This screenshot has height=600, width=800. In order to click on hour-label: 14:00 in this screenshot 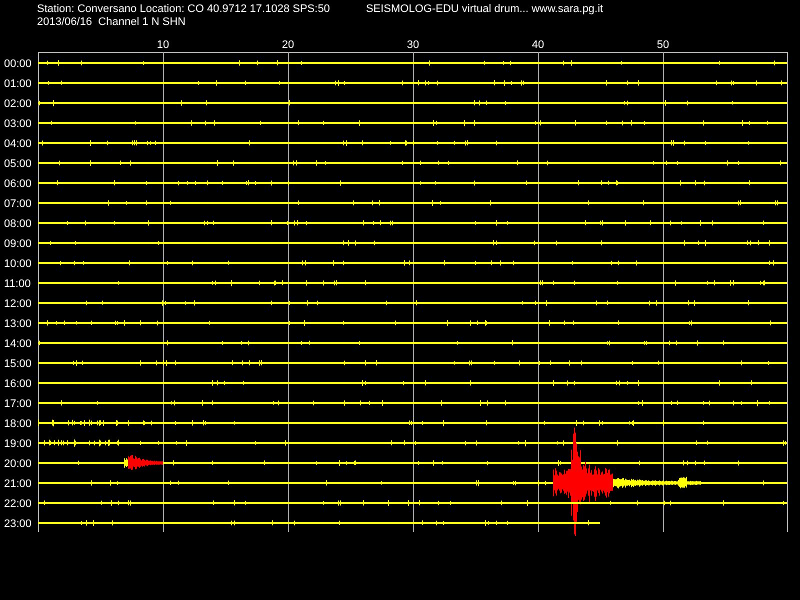, I will do `click(18, 344)`.